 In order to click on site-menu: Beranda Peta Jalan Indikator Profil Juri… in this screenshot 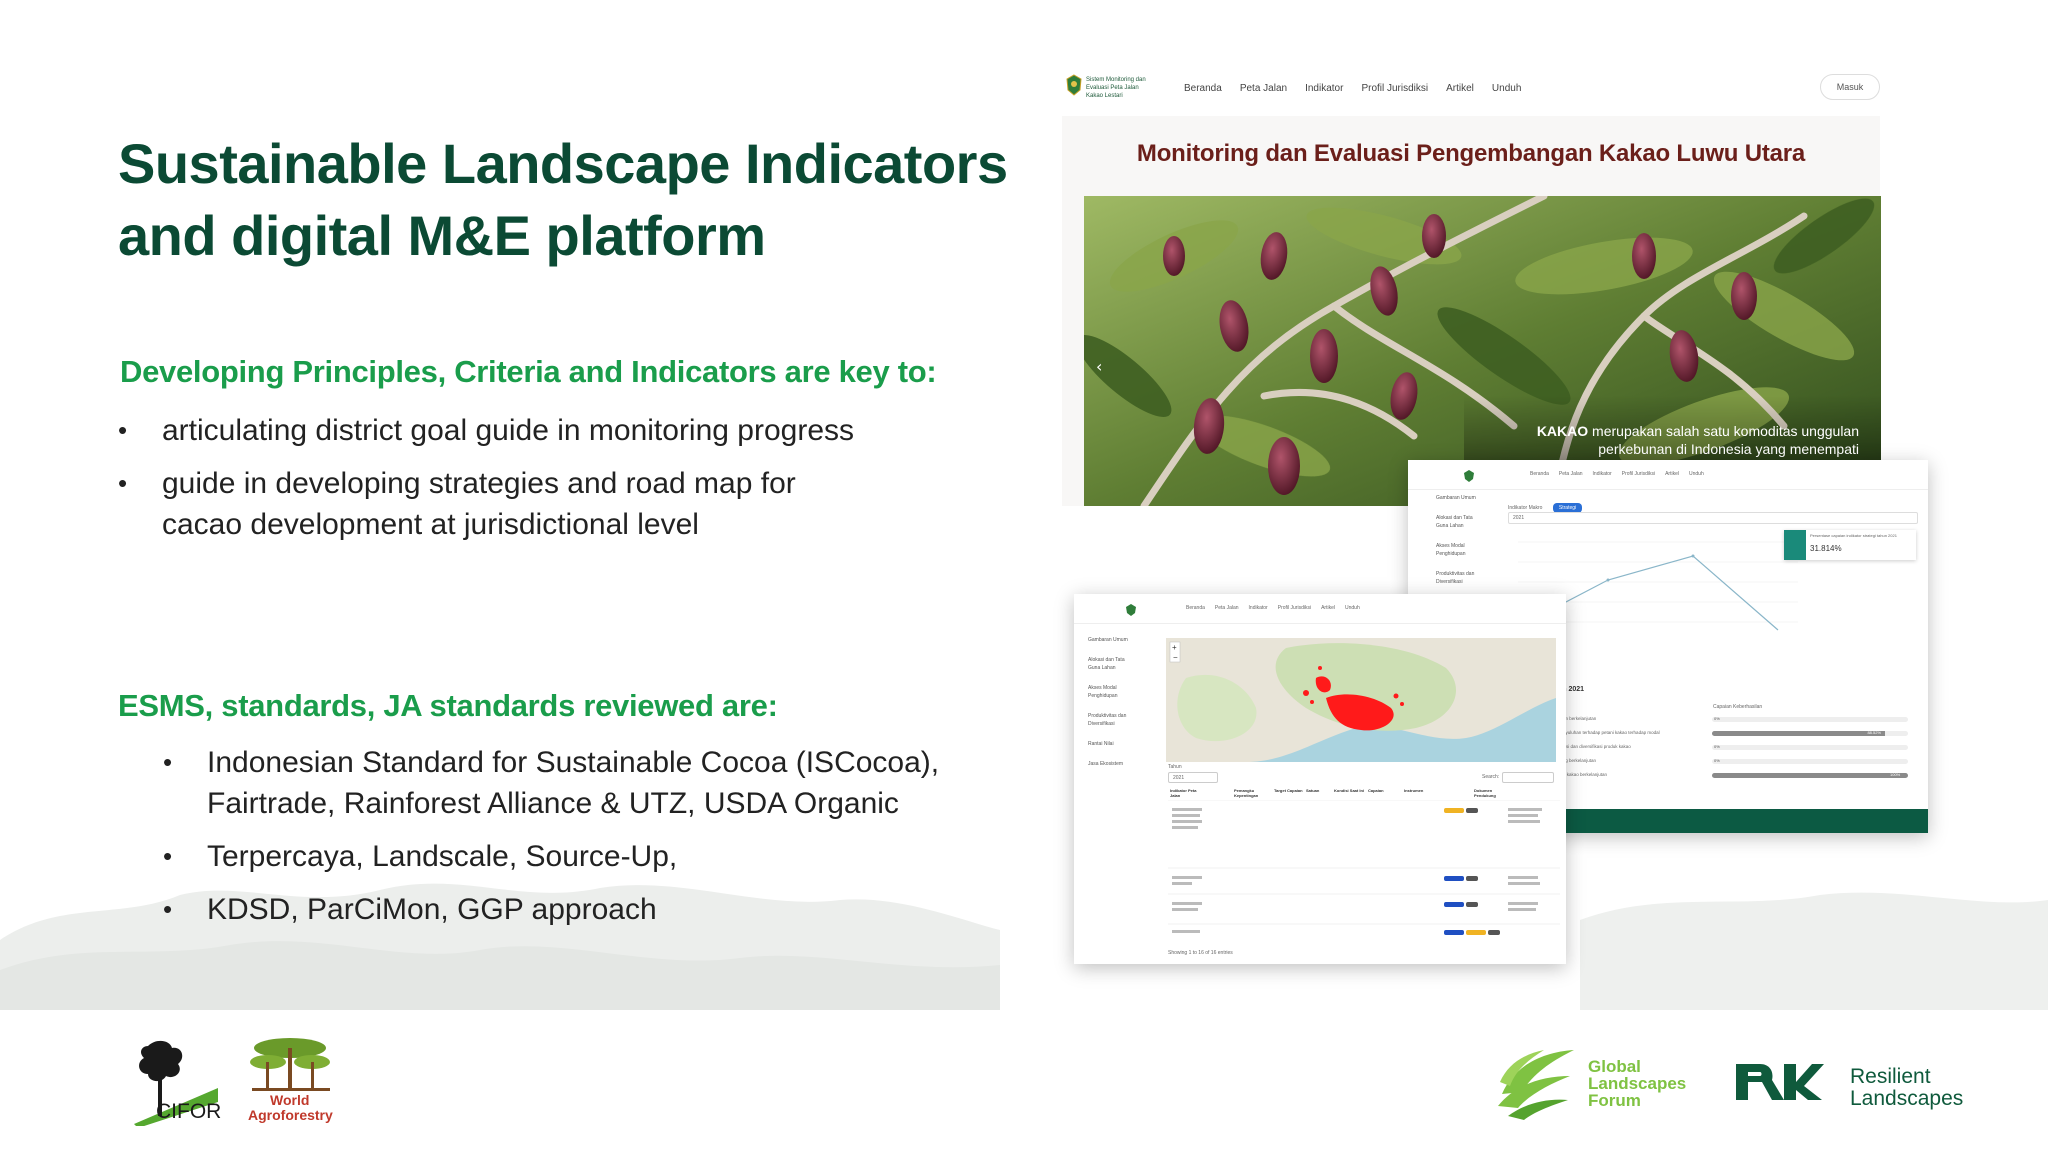, I will do `click(1352, 88)`.